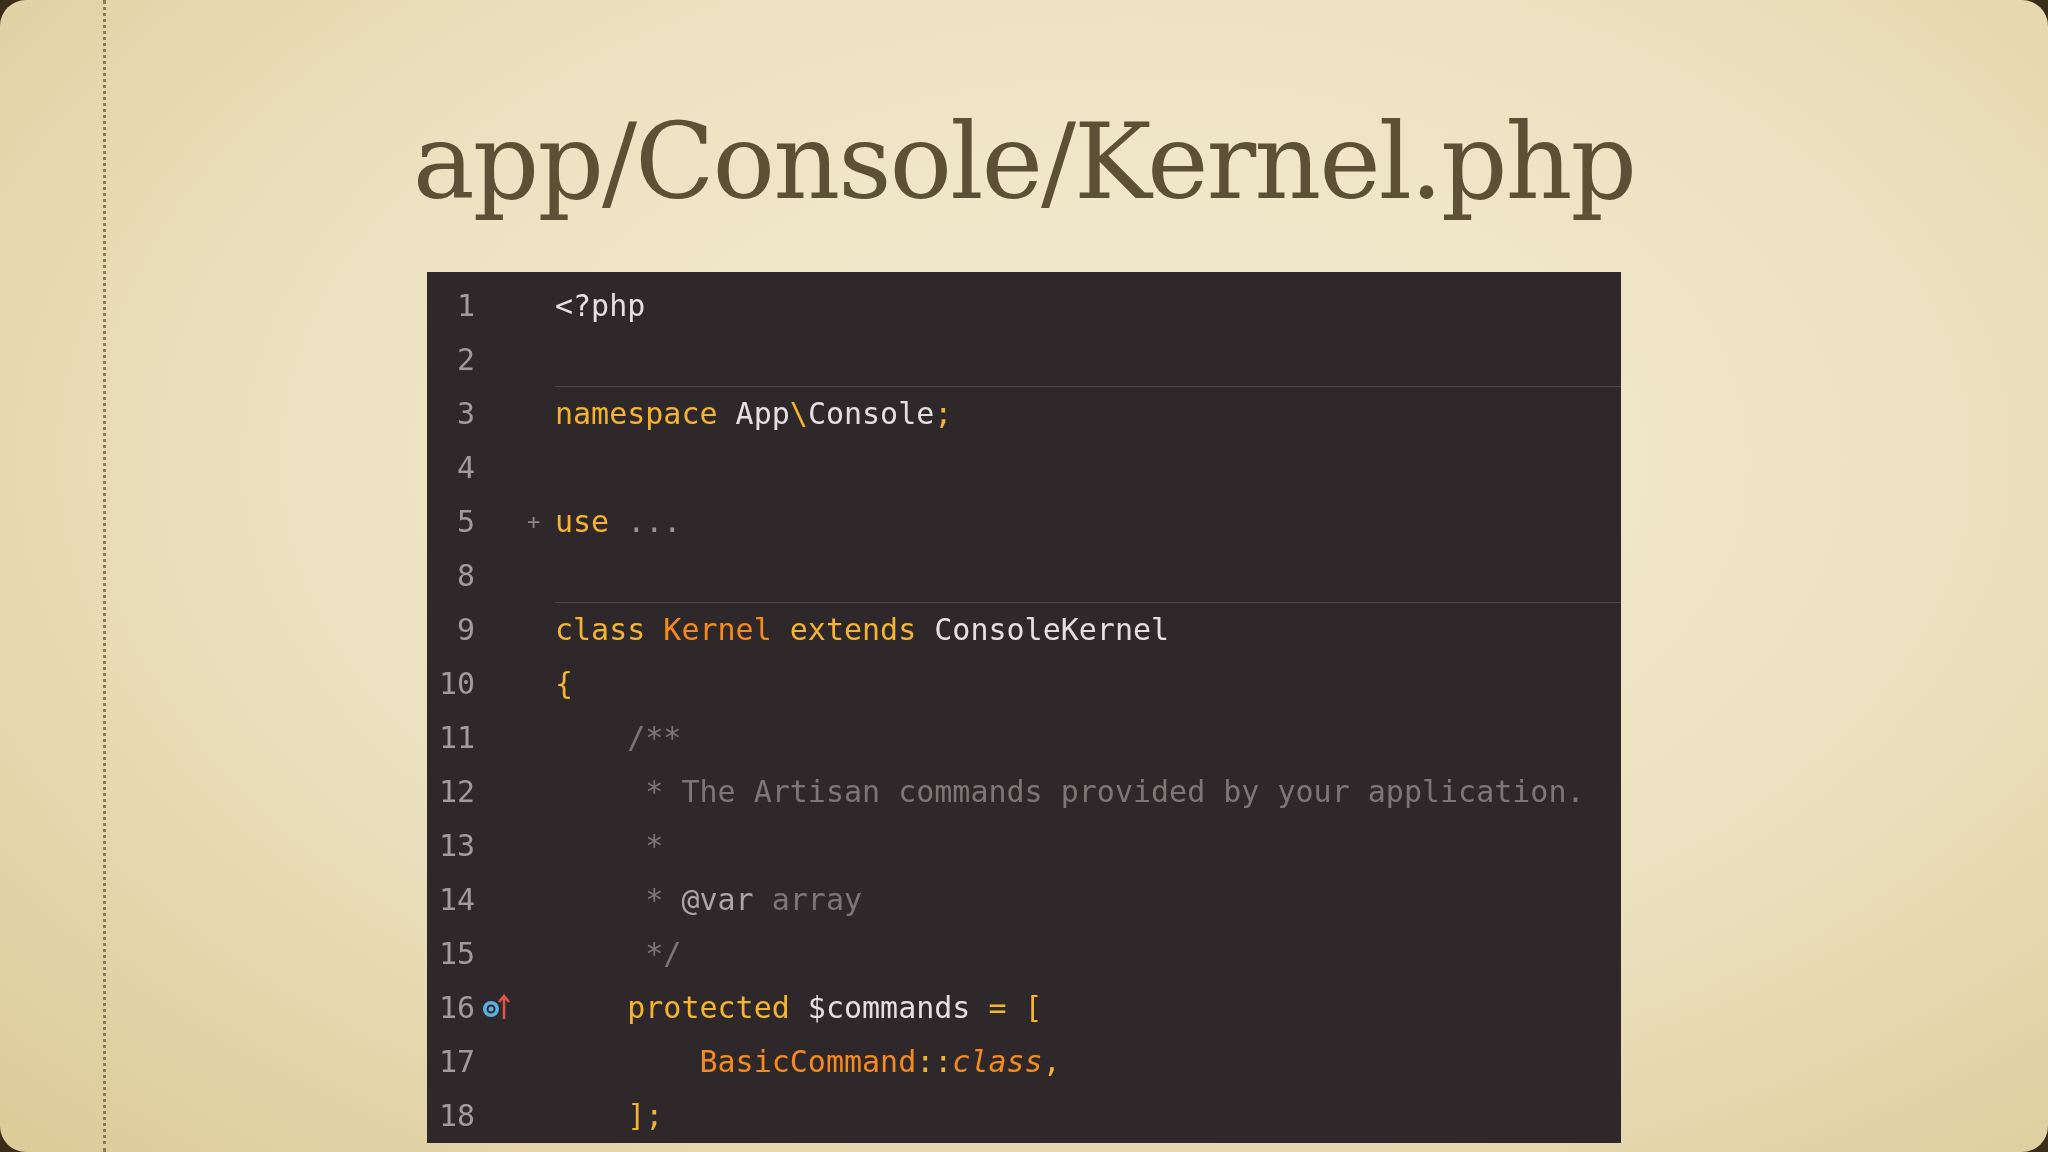  I want to click on slide-title: app/Console/Kernel.php, so click(1024, 162).